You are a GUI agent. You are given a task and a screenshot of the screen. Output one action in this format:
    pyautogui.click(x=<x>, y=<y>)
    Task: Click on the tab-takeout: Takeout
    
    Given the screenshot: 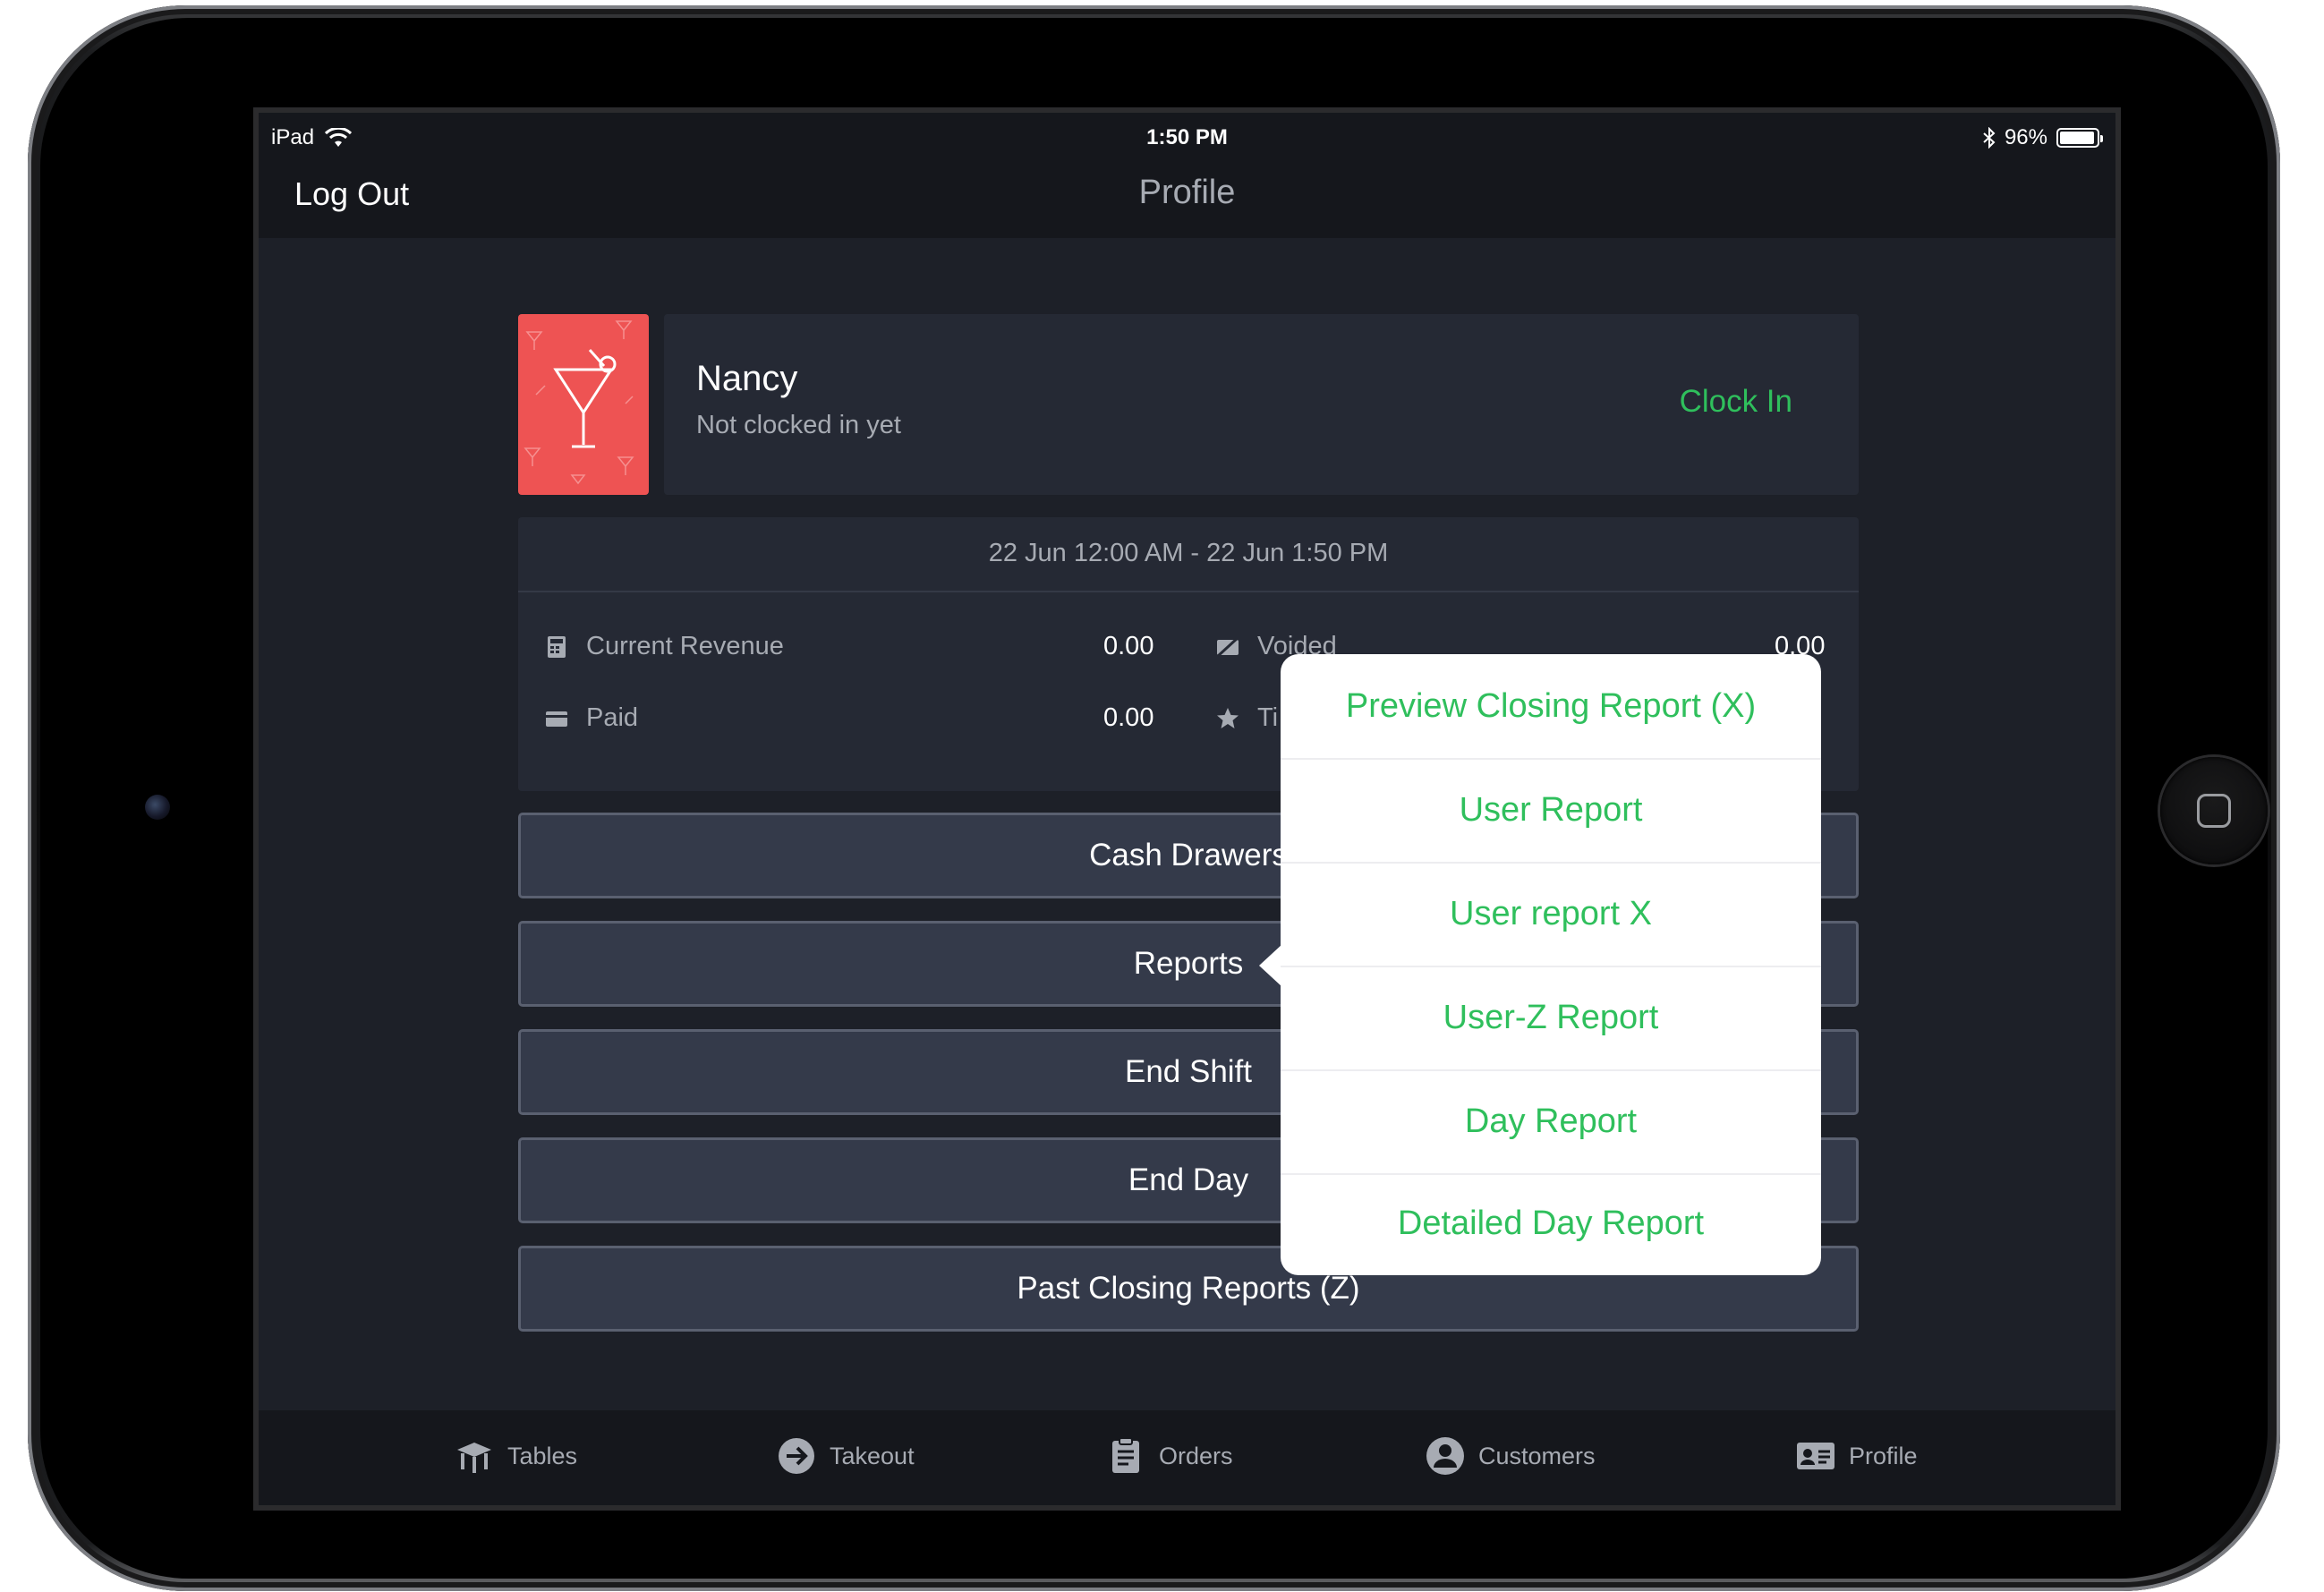 What is the action you would take?
    pyautogui.click(x=845, y=1456)
    